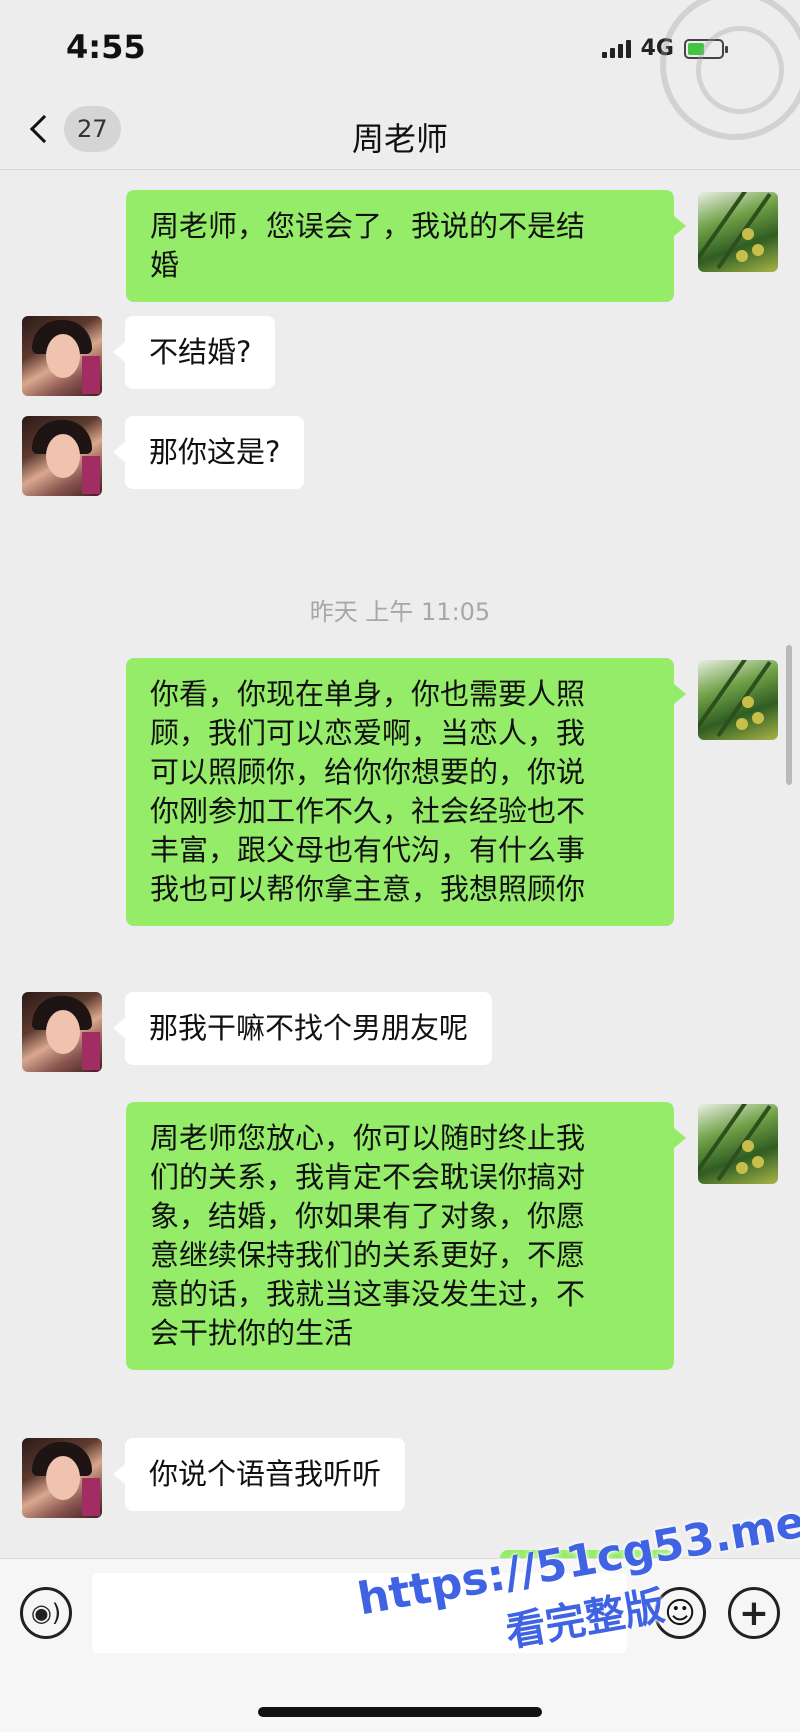 The width and height of the screenshot is (800, 1732). What do you see at coordinates (616, 48) in the screenshot?
I see `signal-icon` at bounding box center [616, 48].